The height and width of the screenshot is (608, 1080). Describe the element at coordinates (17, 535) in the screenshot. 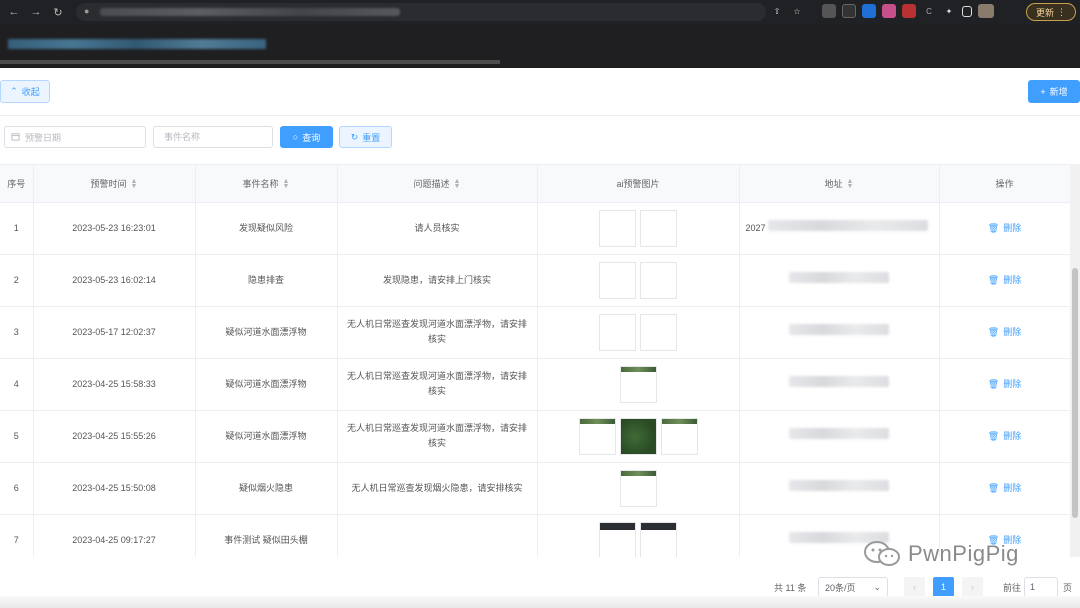

I see `cell-index: 7` at that location.